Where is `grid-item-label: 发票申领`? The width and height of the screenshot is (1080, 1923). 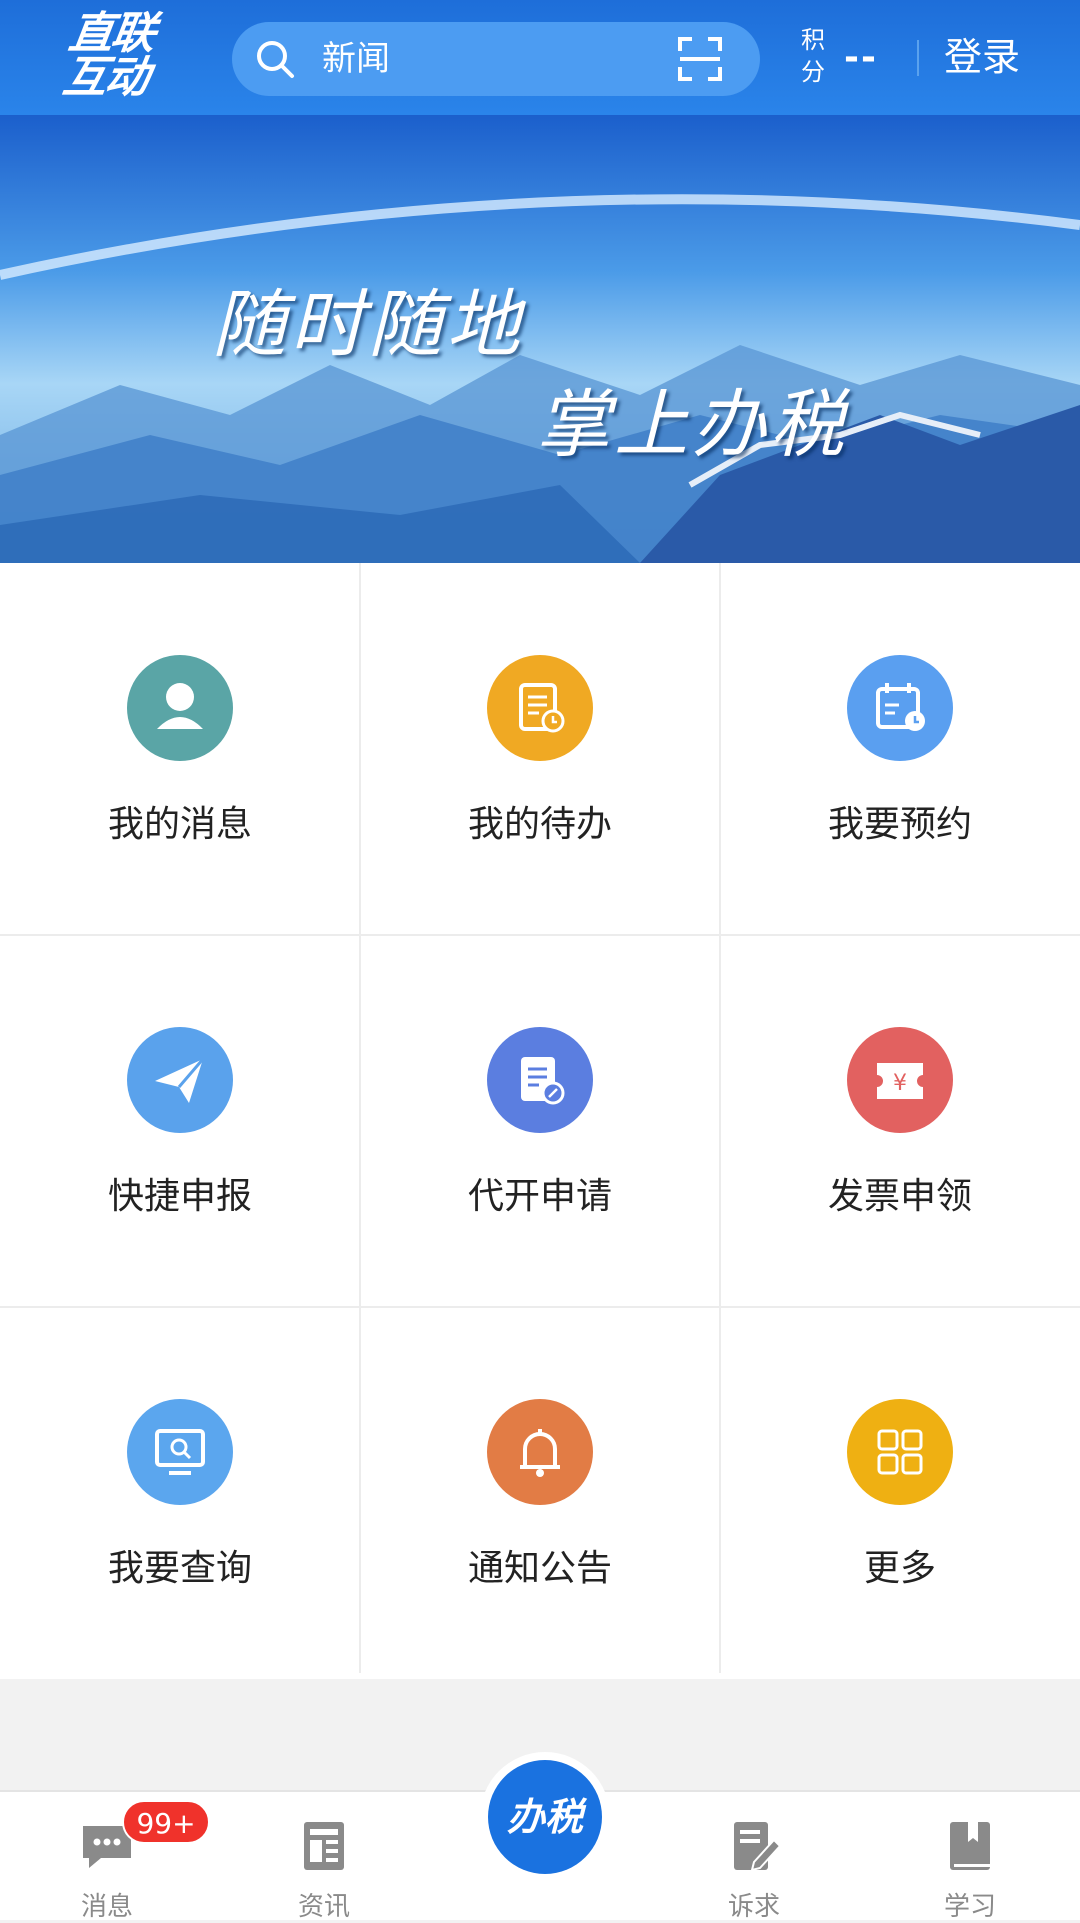
grid-item-label: 发票申领 is located at coordinates (899, 1196).